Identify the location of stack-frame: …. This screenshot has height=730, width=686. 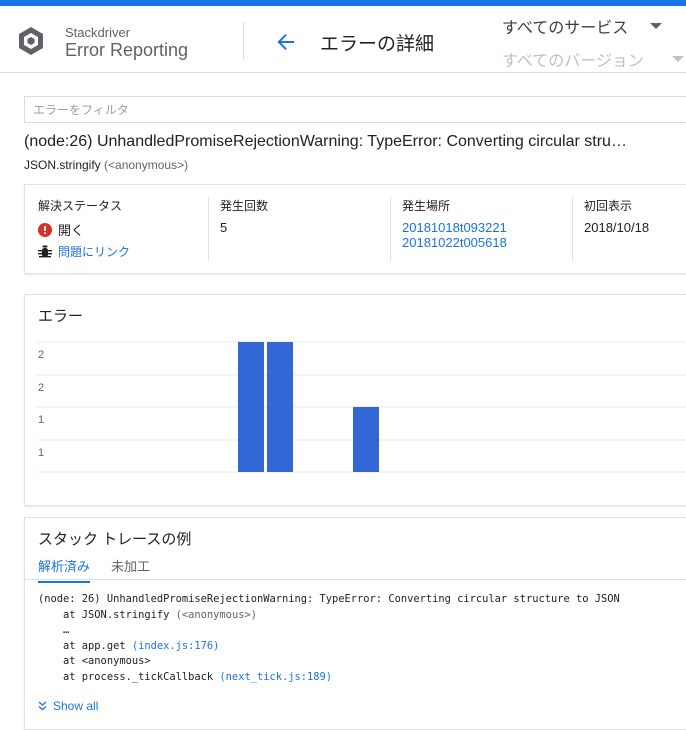
(54, 630).